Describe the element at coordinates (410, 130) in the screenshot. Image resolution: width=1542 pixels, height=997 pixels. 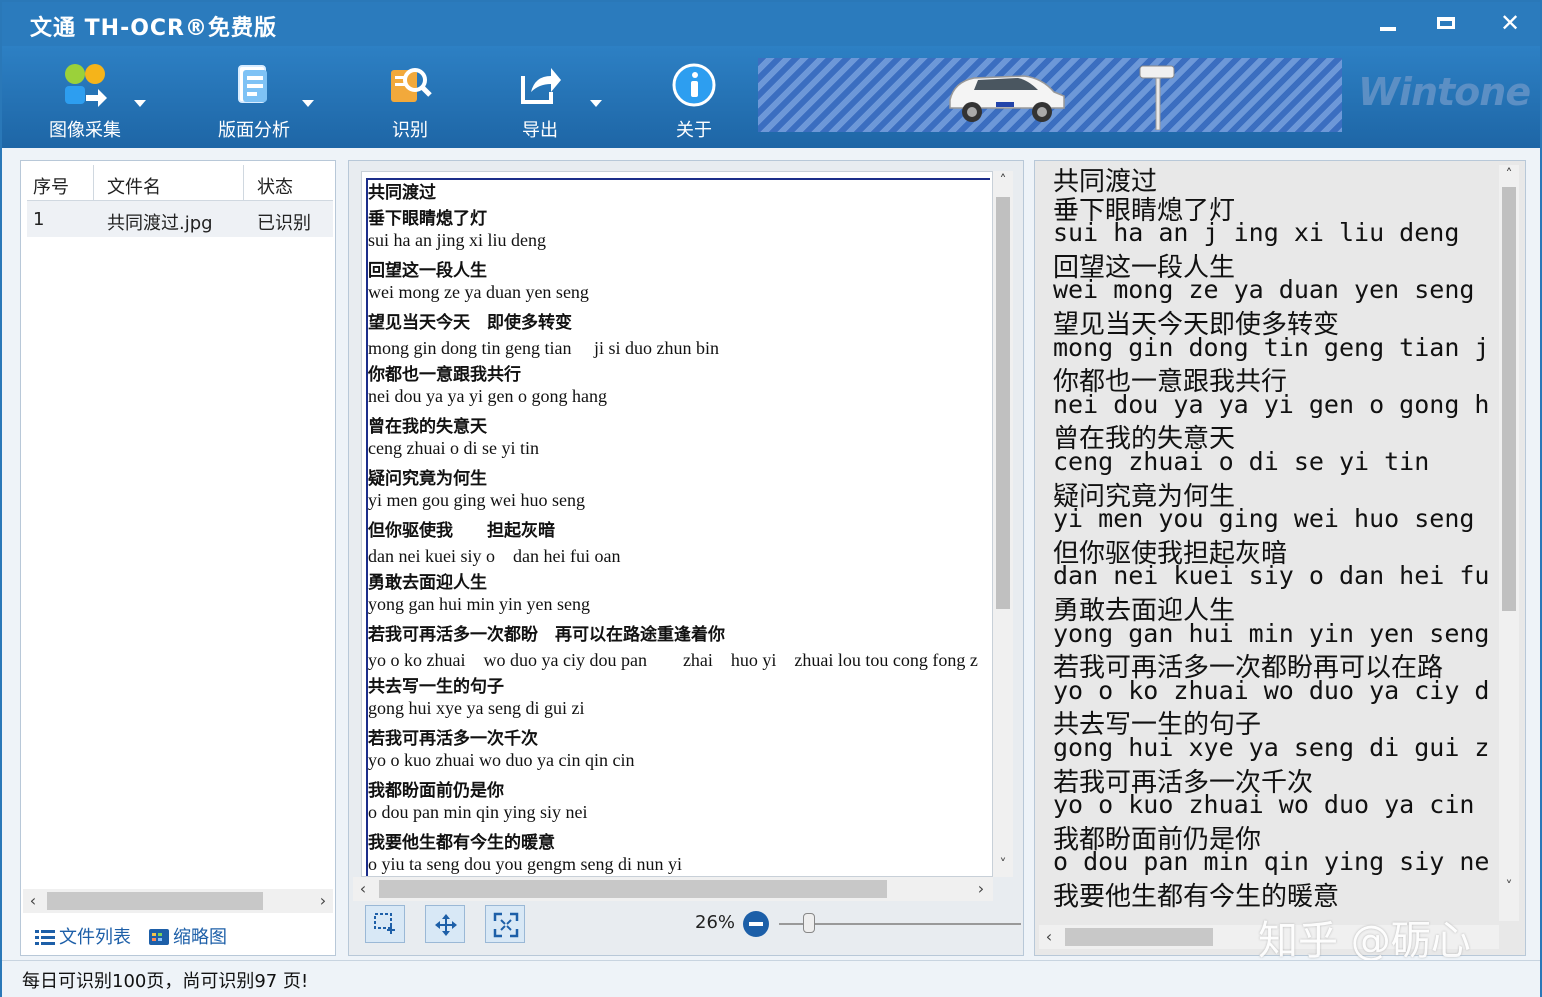
I see `recognize-label: 识别` at that location.